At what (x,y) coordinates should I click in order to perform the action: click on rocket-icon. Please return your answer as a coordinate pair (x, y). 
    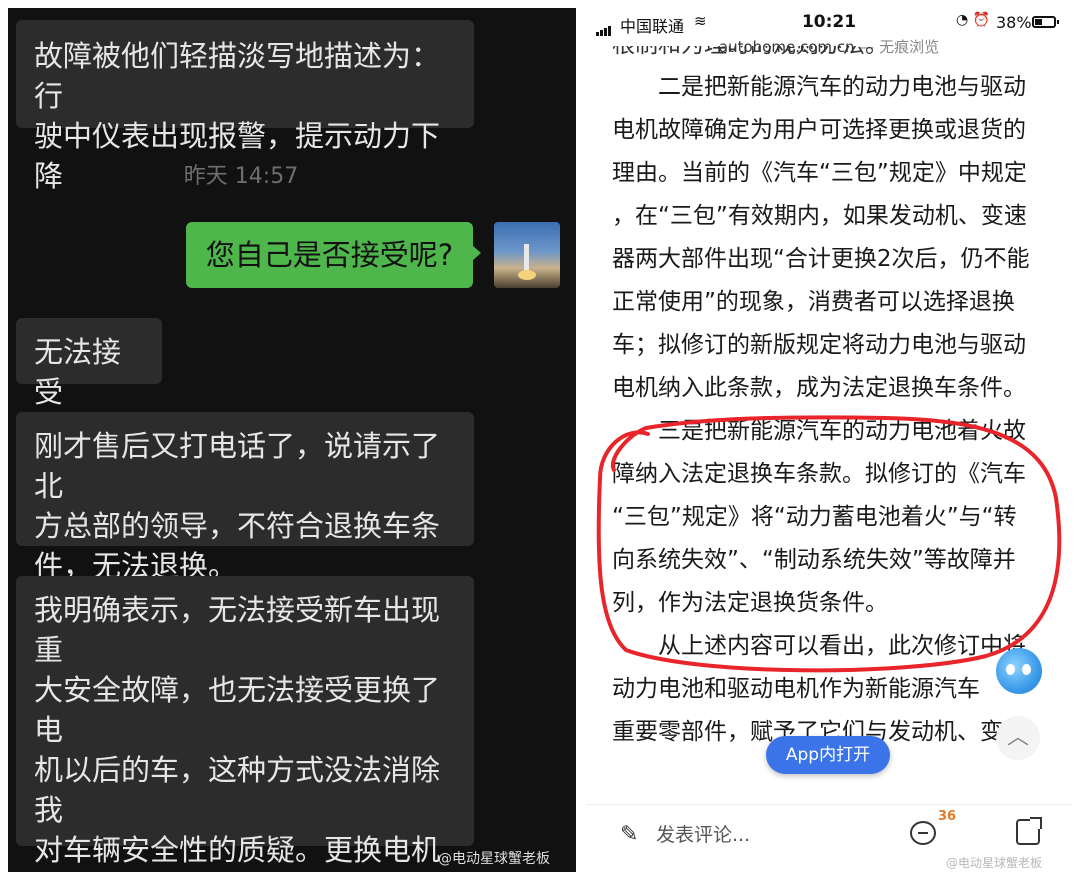
    Looking at the image, I should click on (526, 258).